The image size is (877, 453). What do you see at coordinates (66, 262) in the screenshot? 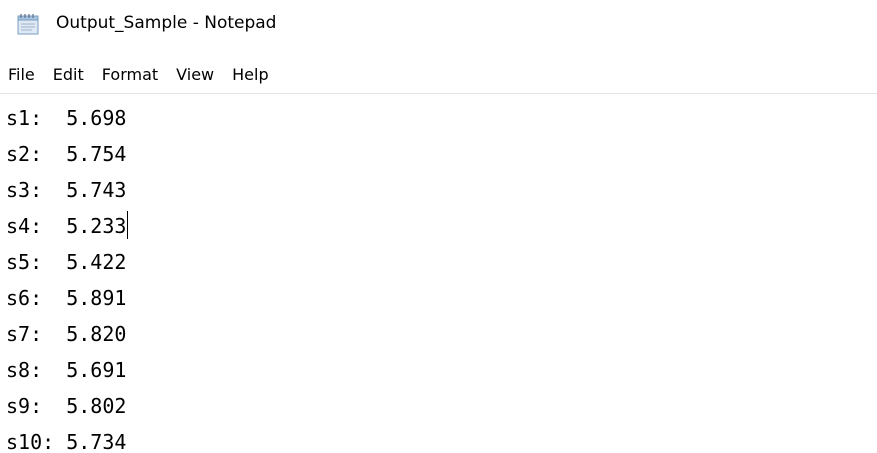
I see `line-text: s5: 5.422` at bounding box center [66, 262].